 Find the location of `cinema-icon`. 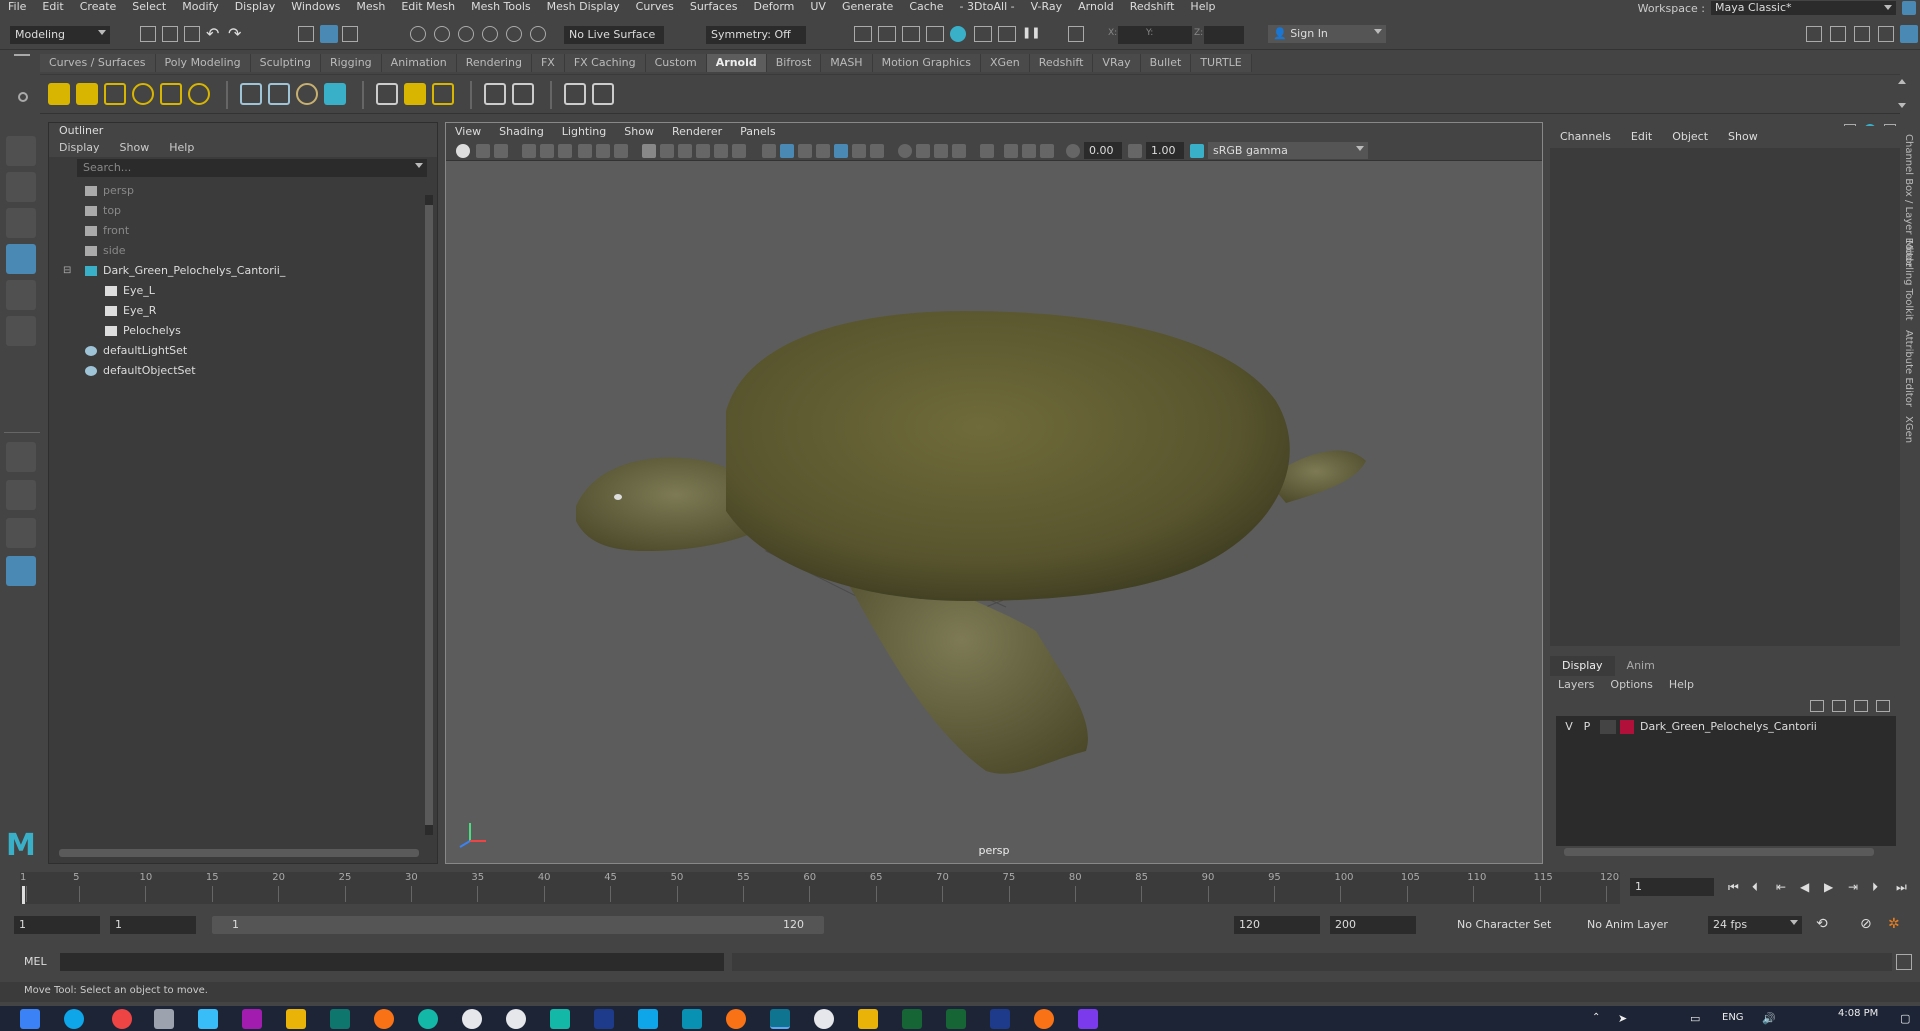

cinema-icon is located at coordinates (560, 1019).